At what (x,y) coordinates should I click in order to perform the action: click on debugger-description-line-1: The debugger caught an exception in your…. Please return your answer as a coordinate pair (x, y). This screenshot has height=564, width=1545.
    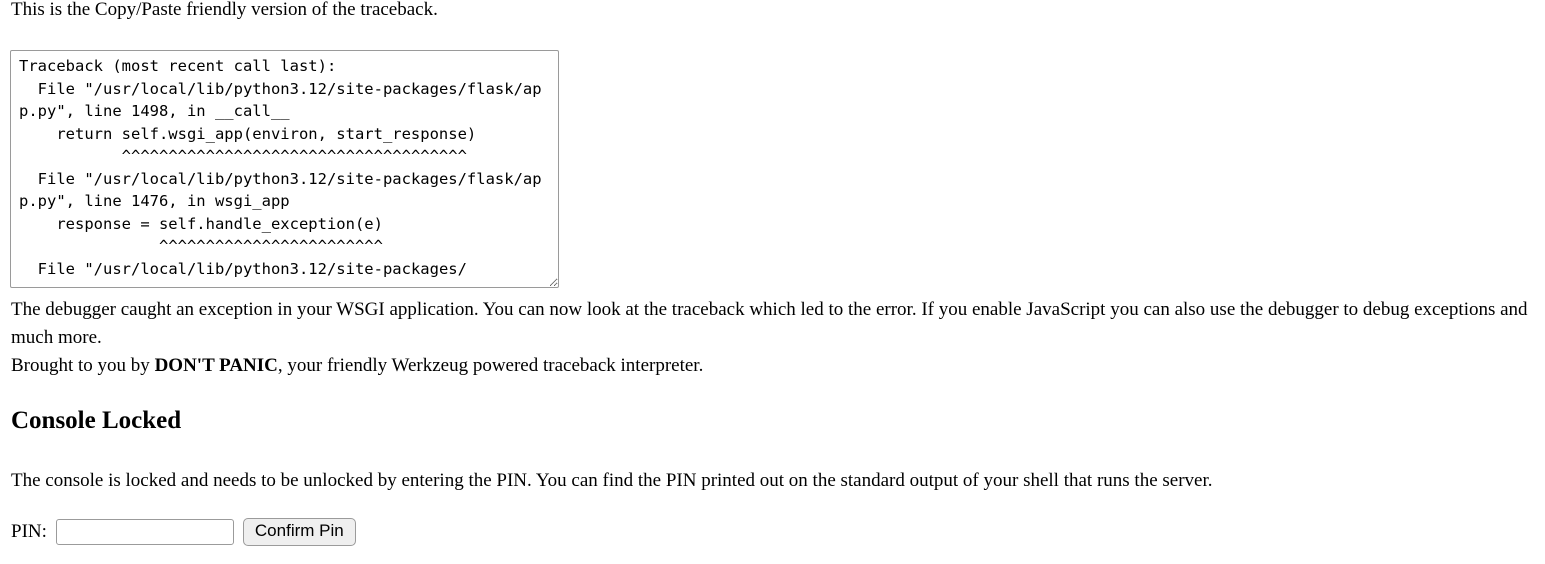
    Looking at the image, I should click on (769, 323).